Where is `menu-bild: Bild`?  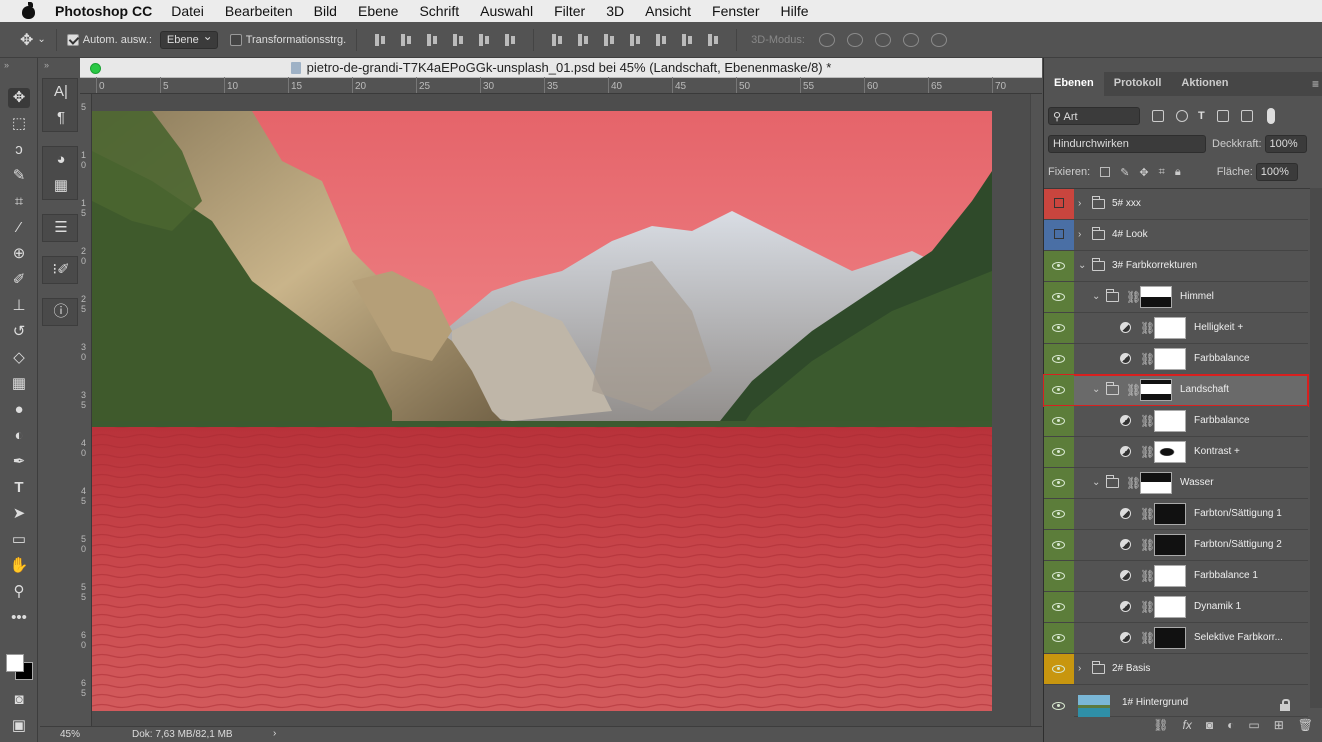 menu-bild: Bild is located at coordinates (325, 11).